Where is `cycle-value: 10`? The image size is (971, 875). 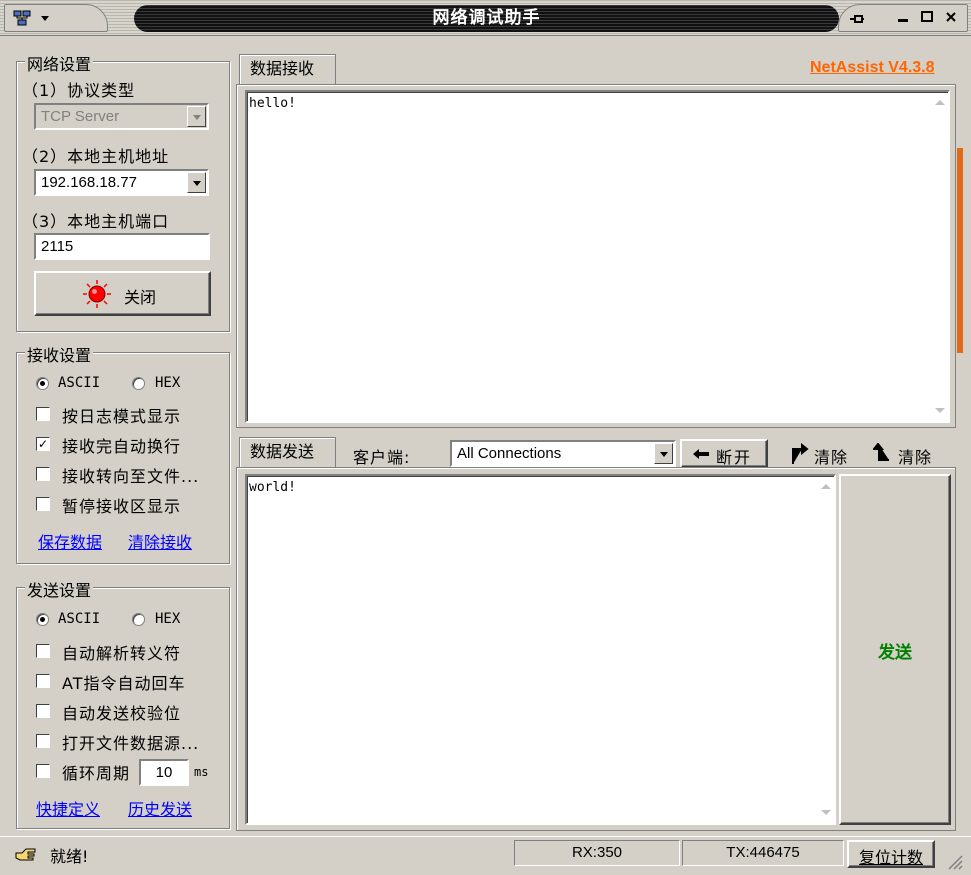 cycle-value: 10 is located at coordinates (164, 772).